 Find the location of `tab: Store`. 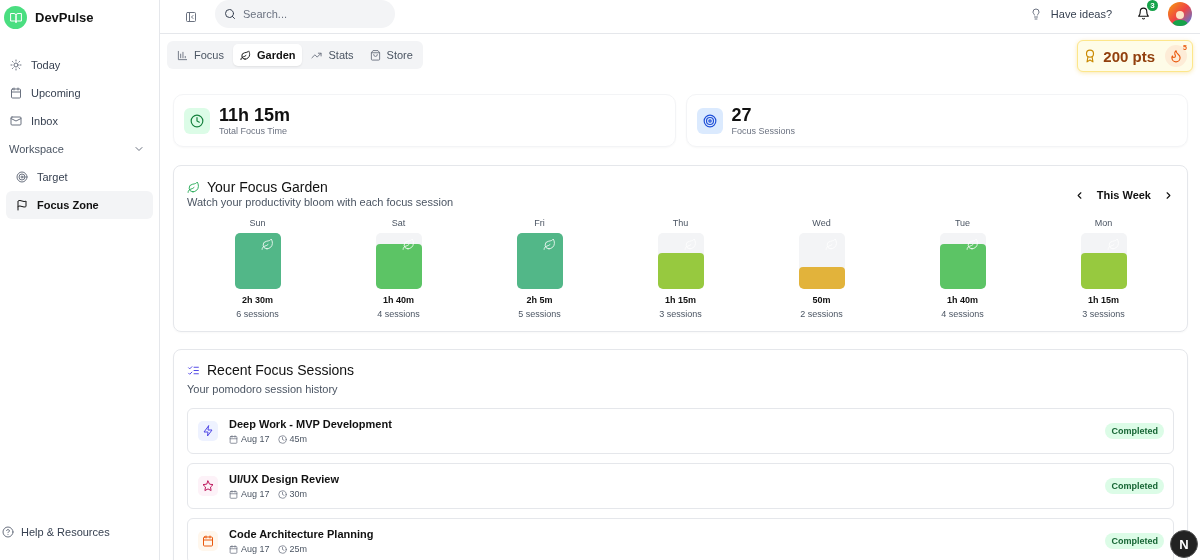

tab: Store is located at coordinates (391, 55).